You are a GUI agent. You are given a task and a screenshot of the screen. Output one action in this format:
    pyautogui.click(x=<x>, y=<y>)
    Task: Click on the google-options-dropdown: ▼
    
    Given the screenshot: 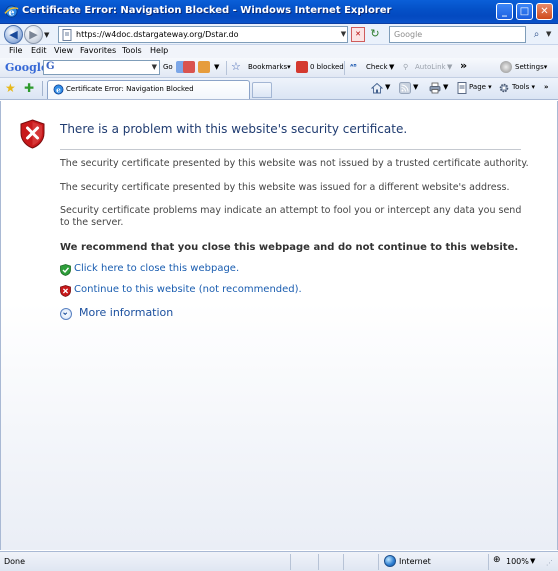 What is the action you would take?
    pyautogui.click(x=216, y=67)
    